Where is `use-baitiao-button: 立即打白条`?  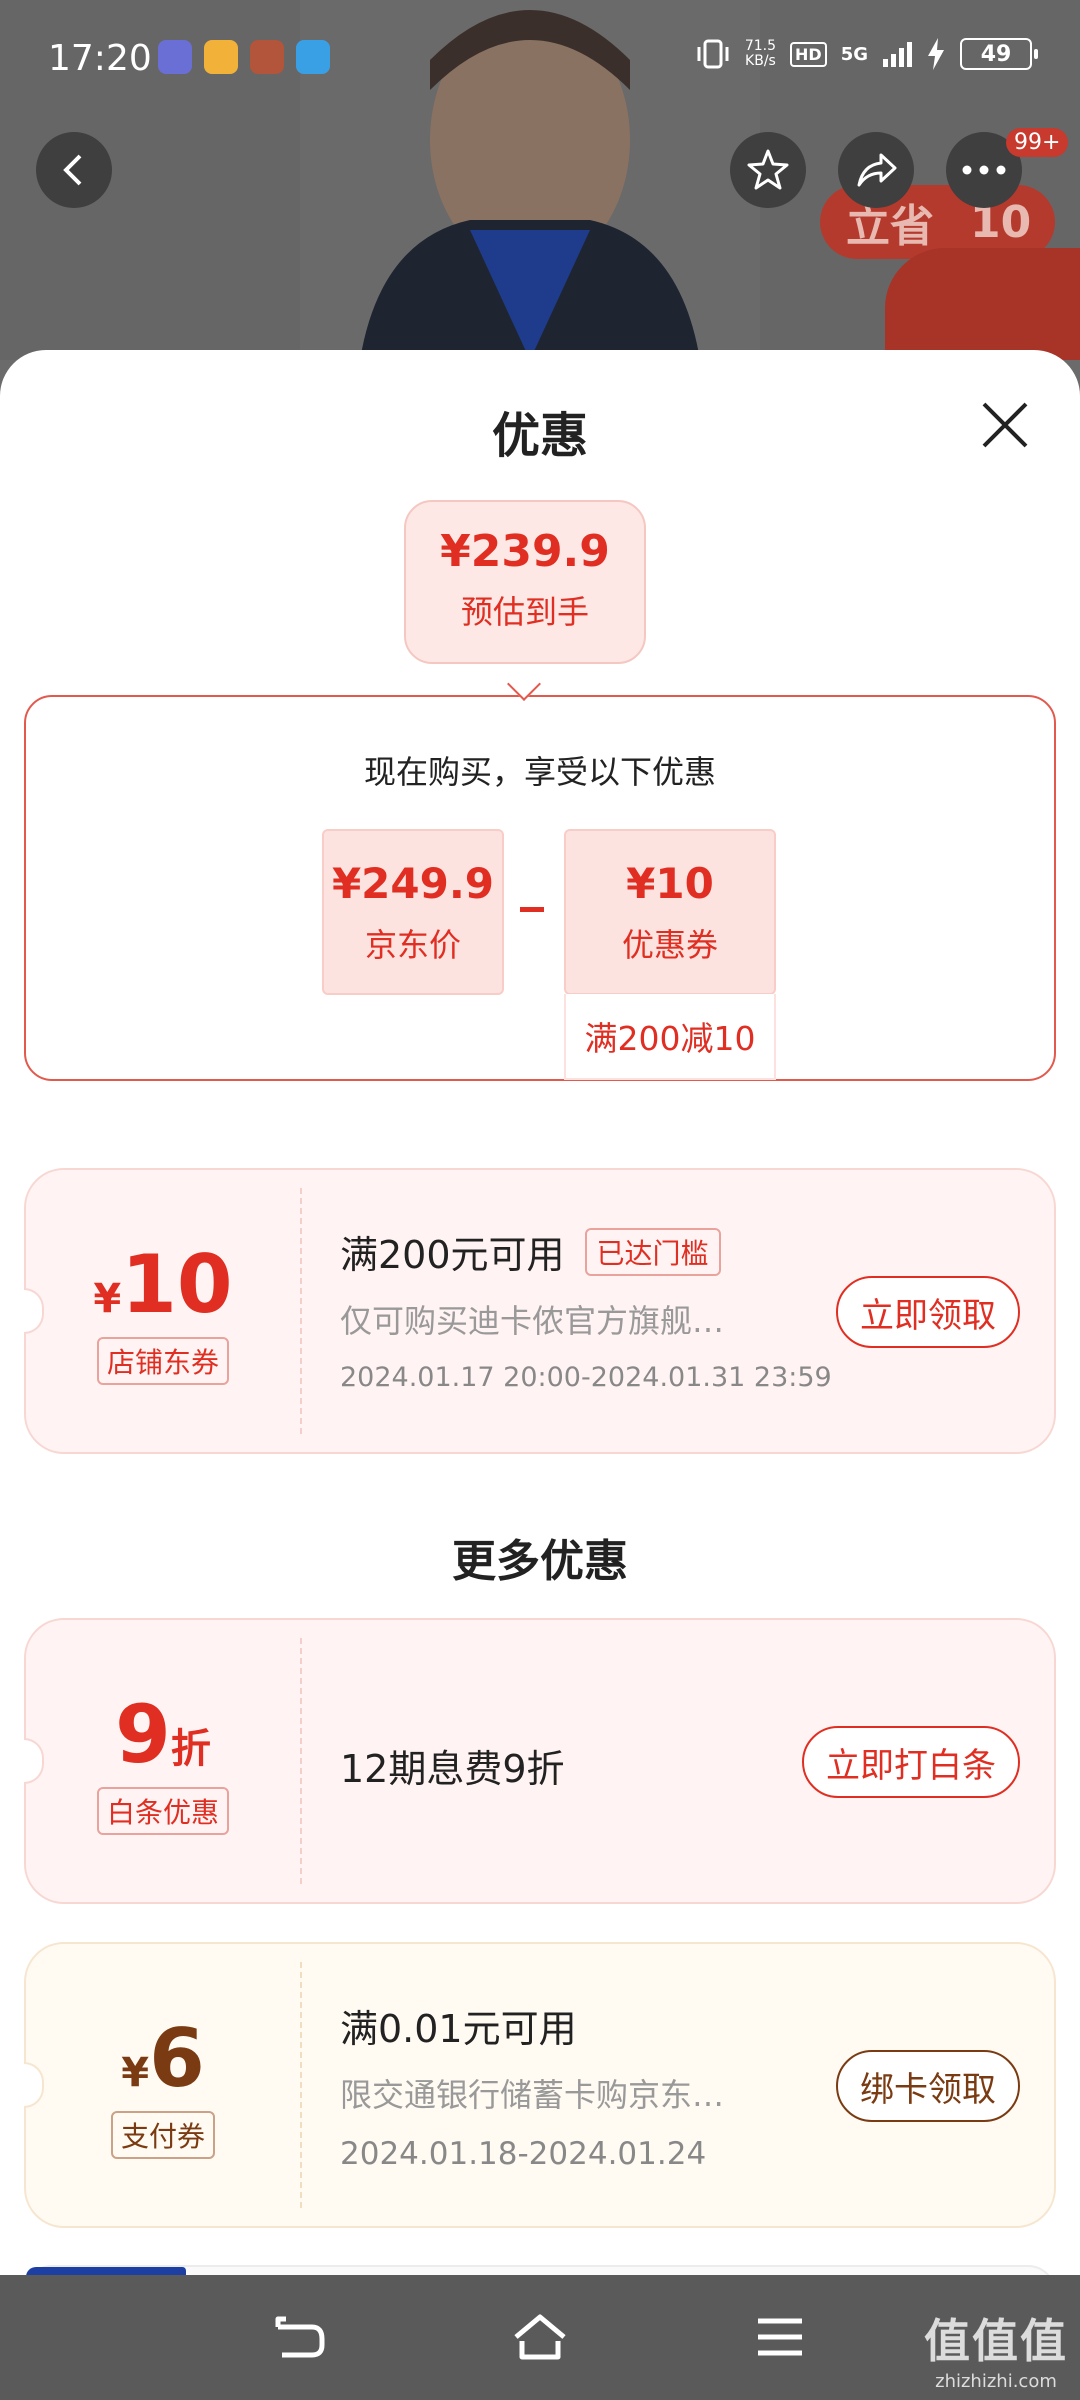 use-baitiao-button: 立即打白条 is located at coordinates (911, 1762).